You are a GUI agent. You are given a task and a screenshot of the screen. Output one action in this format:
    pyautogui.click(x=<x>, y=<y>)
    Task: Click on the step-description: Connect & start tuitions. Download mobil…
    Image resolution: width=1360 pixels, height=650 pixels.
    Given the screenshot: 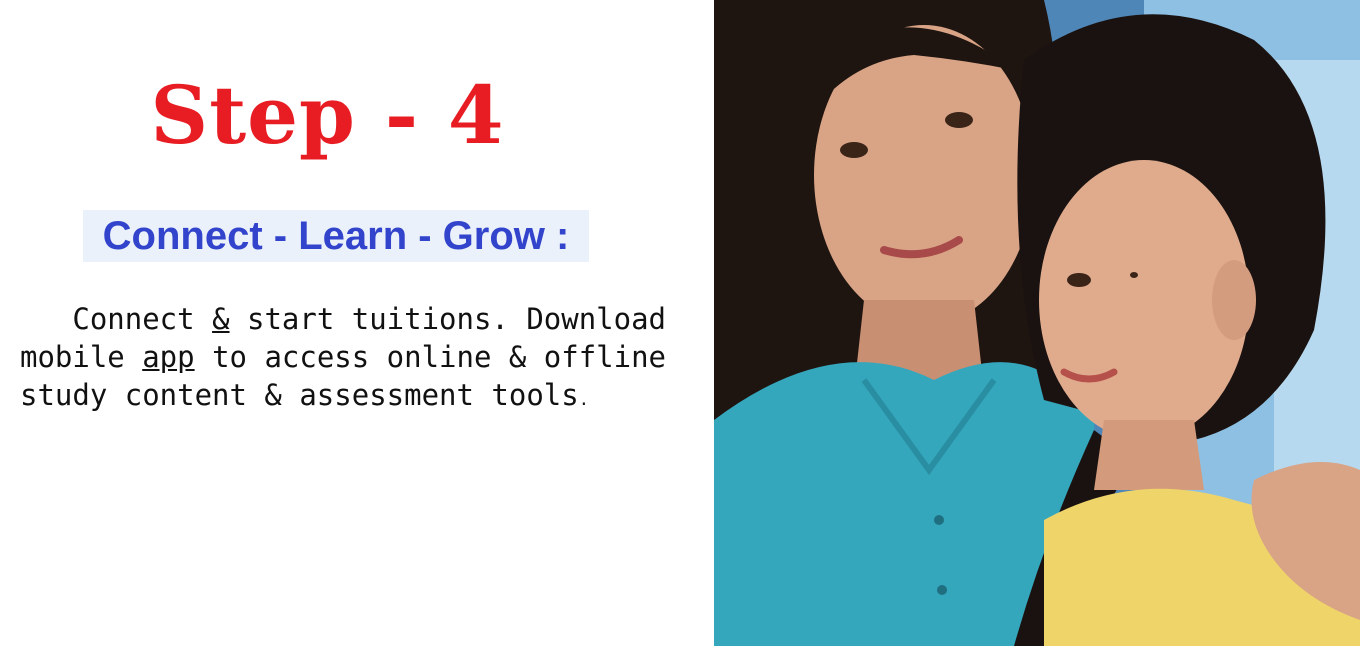 What is the action you would take?
    pyautogui.click(x=360, y=359)
    